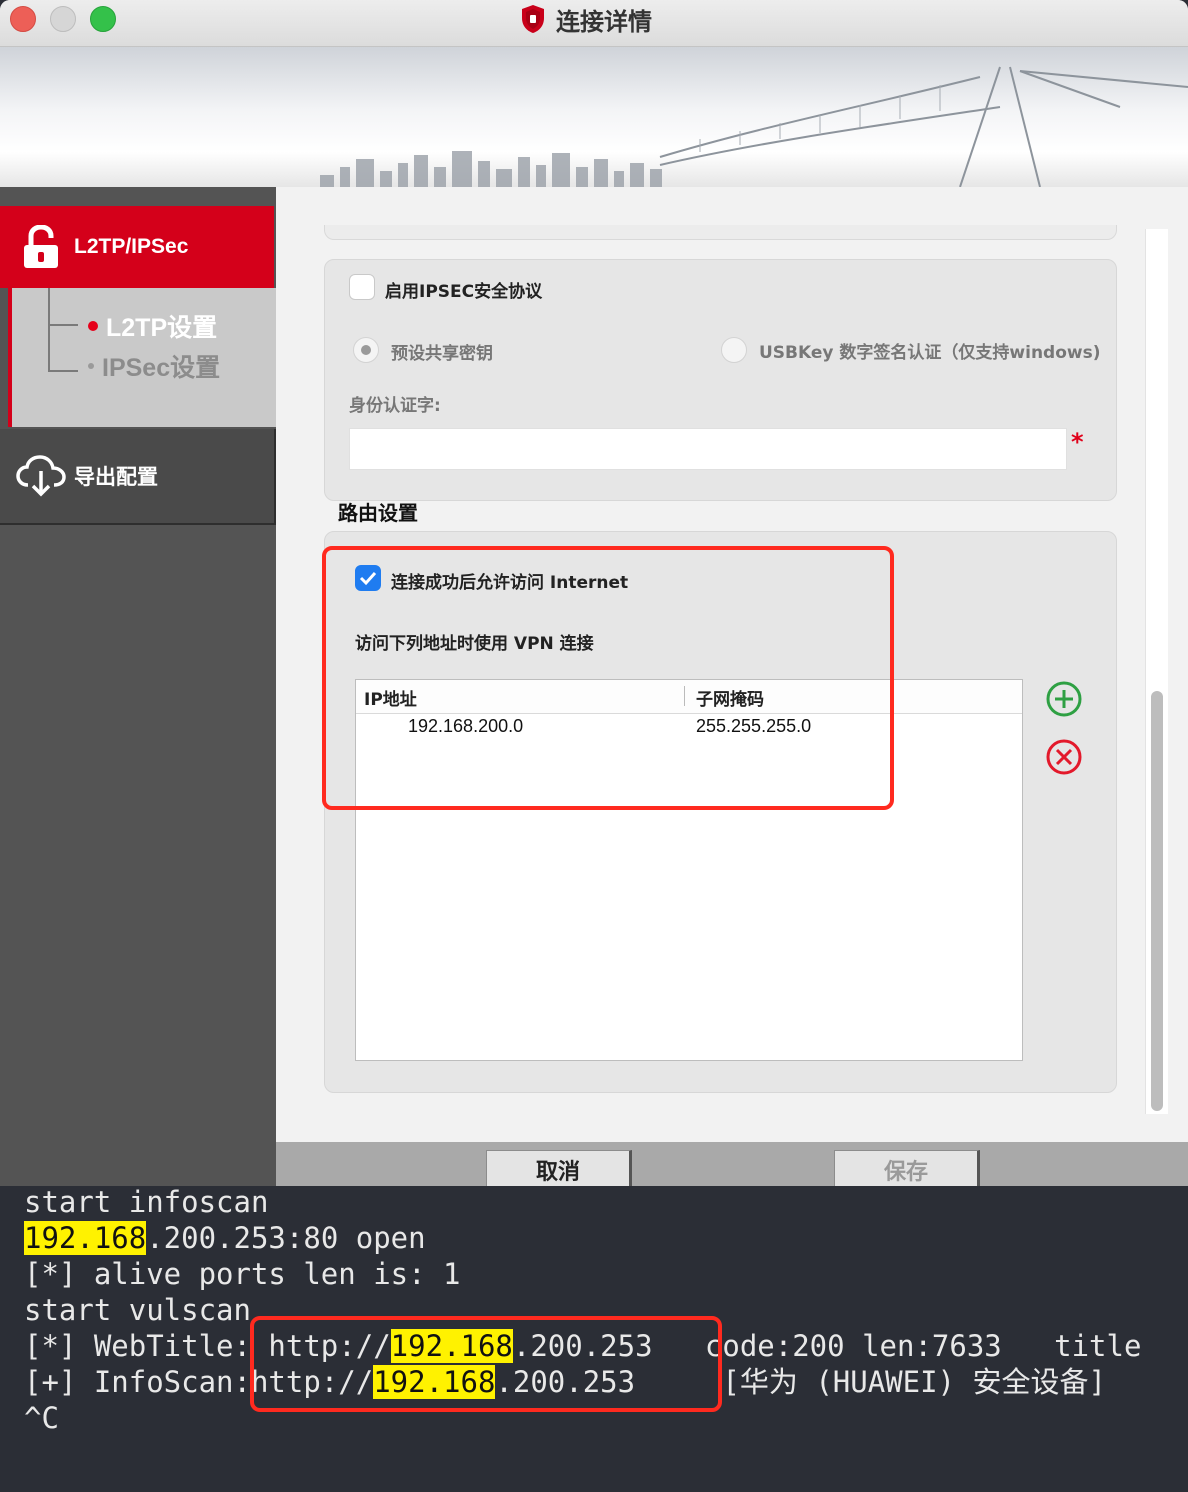  Describe the element at coordinates (131, 246) in the screenshot. I see `sidebar-item-label: L2TP/IPSec` at that location.